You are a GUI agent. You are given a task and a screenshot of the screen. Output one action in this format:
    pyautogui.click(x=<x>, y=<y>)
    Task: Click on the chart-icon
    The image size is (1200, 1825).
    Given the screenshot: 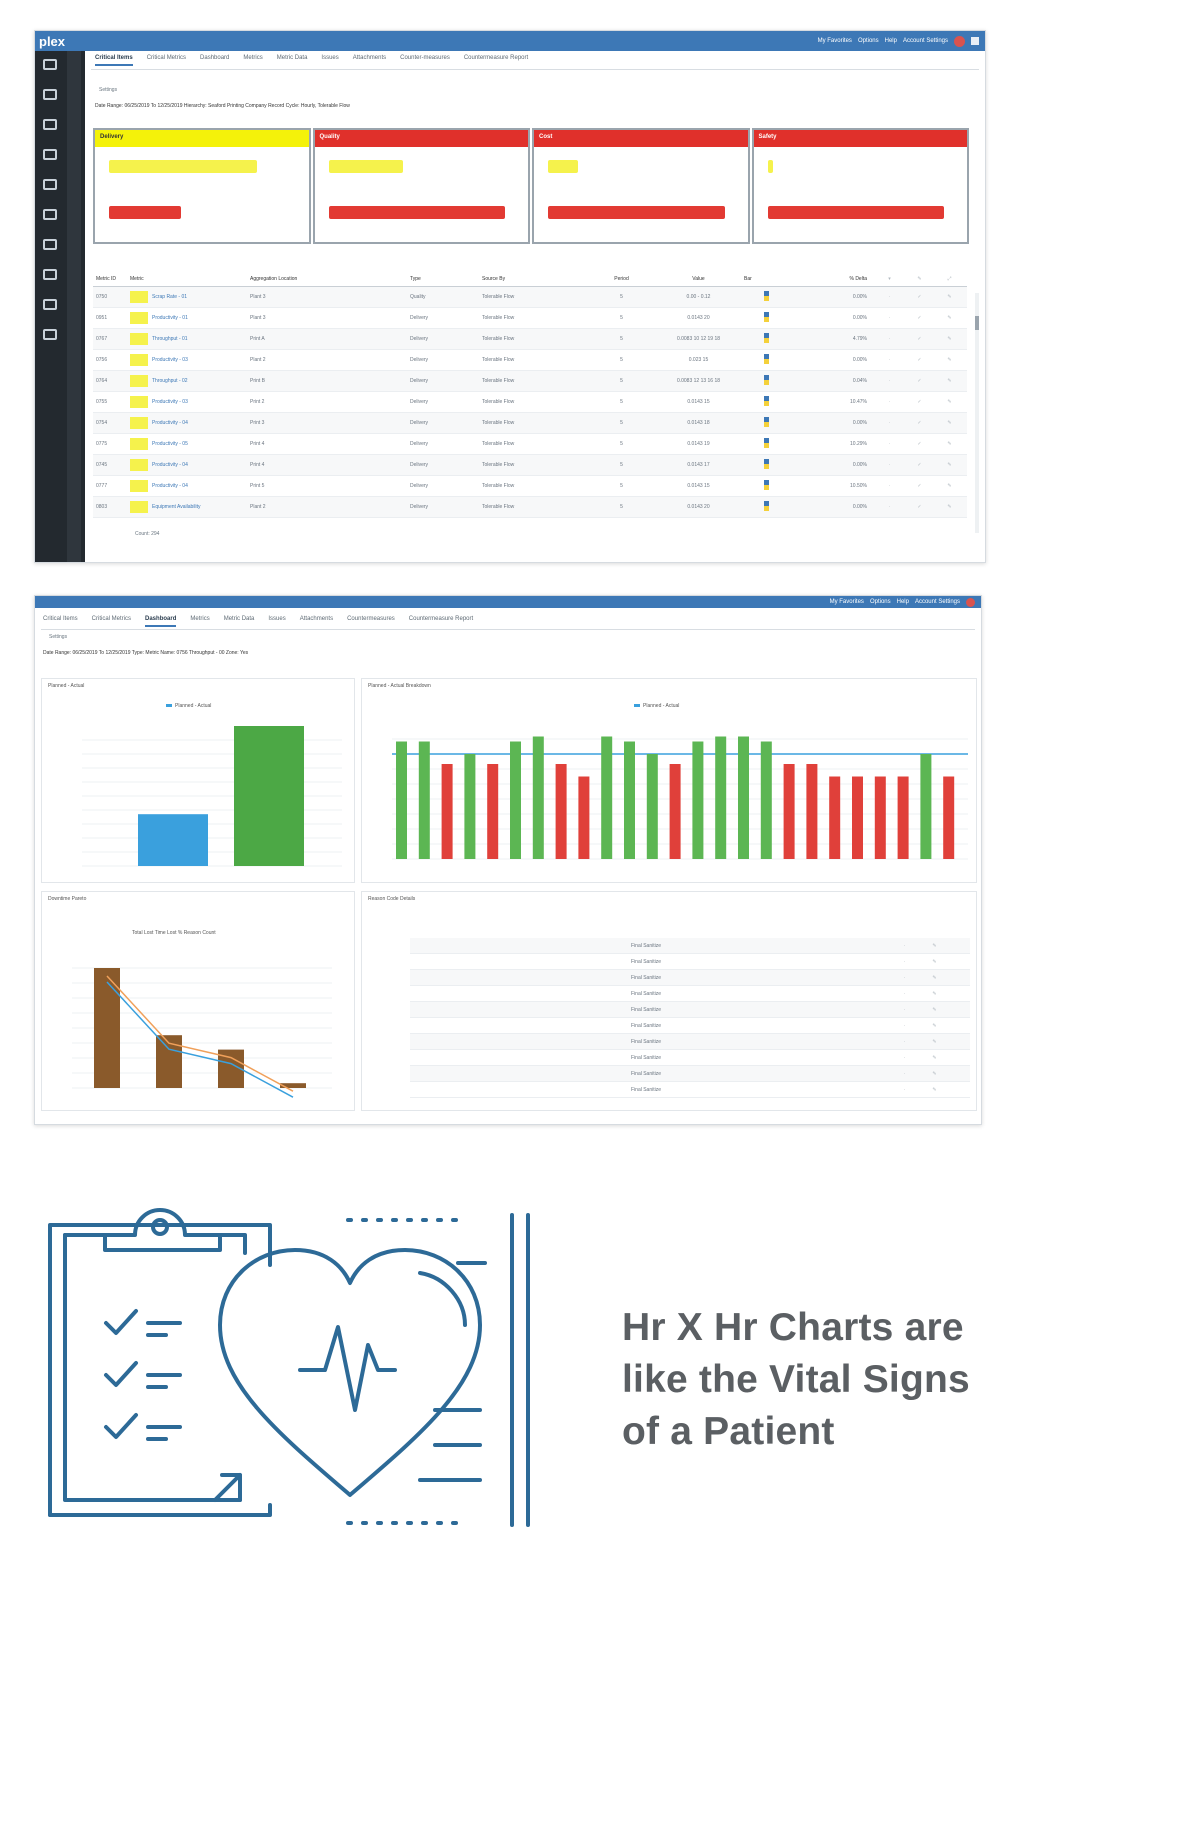 What is the action you would take?
    pyautogui.click(x=50, y=244)
    